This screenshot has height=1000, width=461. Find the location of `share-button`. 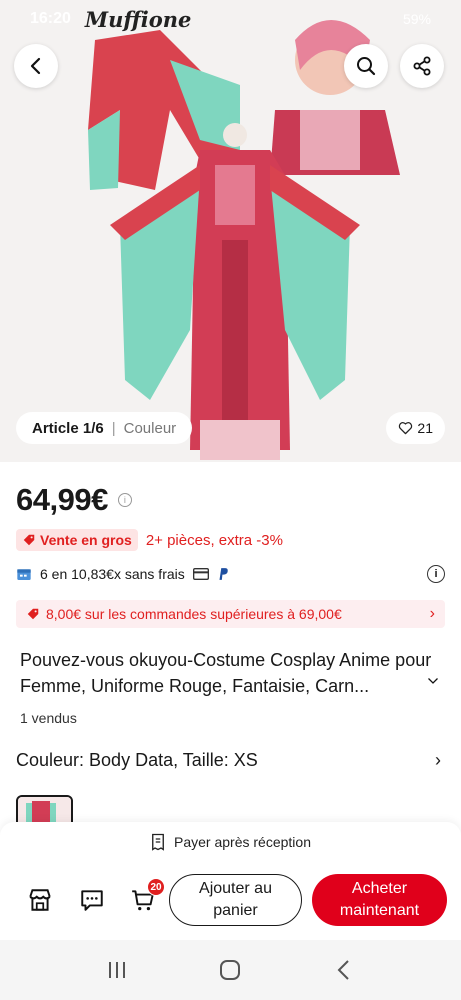

share-button is located at coordinates (422, 66).